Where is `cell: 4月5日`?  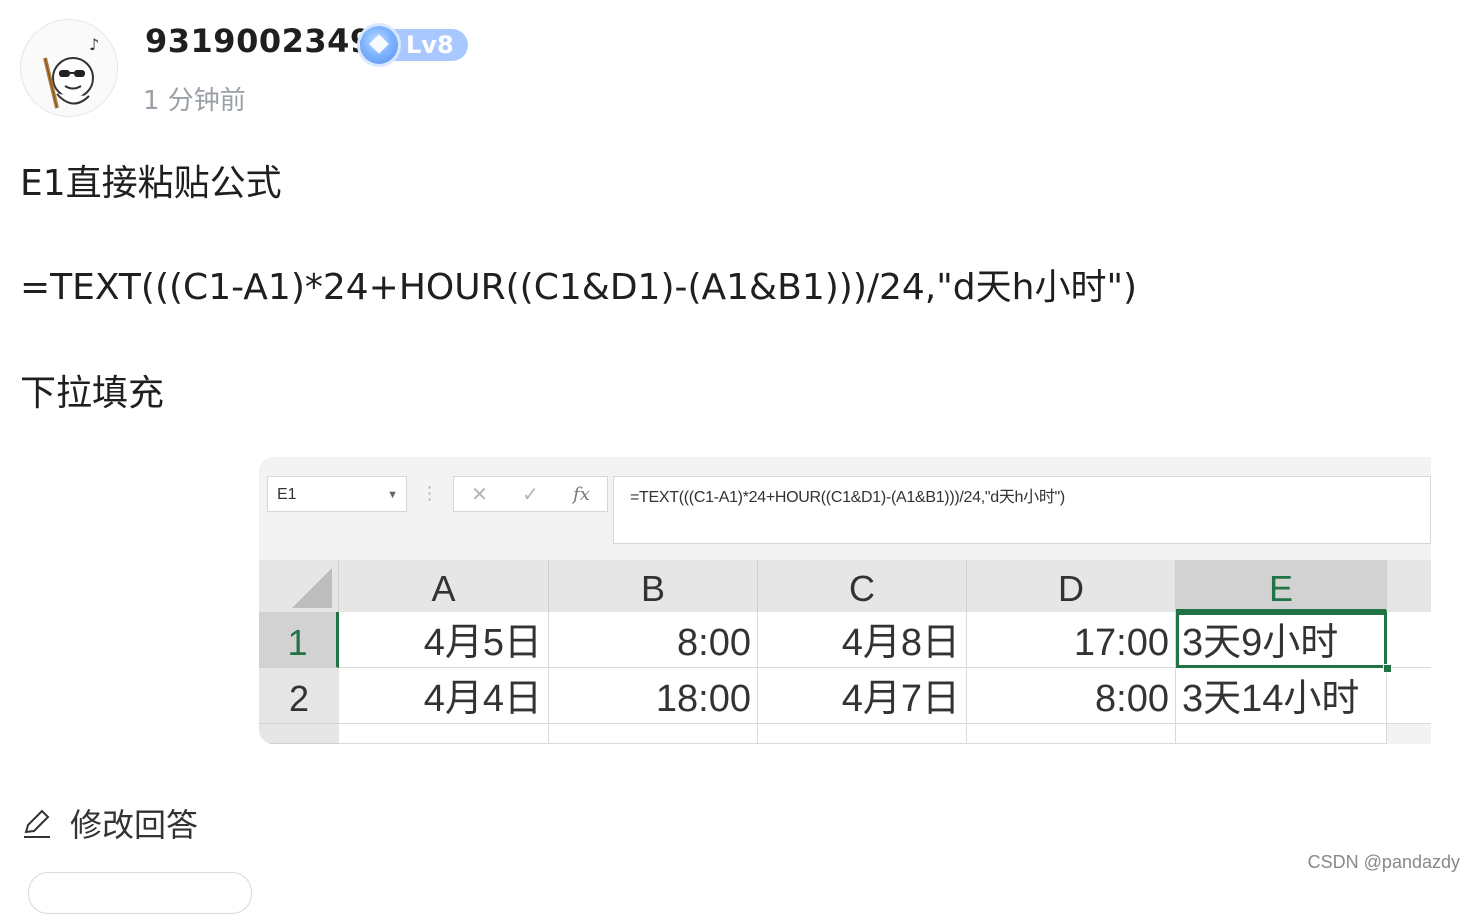
cell: 4月5日 is located at coordinates (444, 640).